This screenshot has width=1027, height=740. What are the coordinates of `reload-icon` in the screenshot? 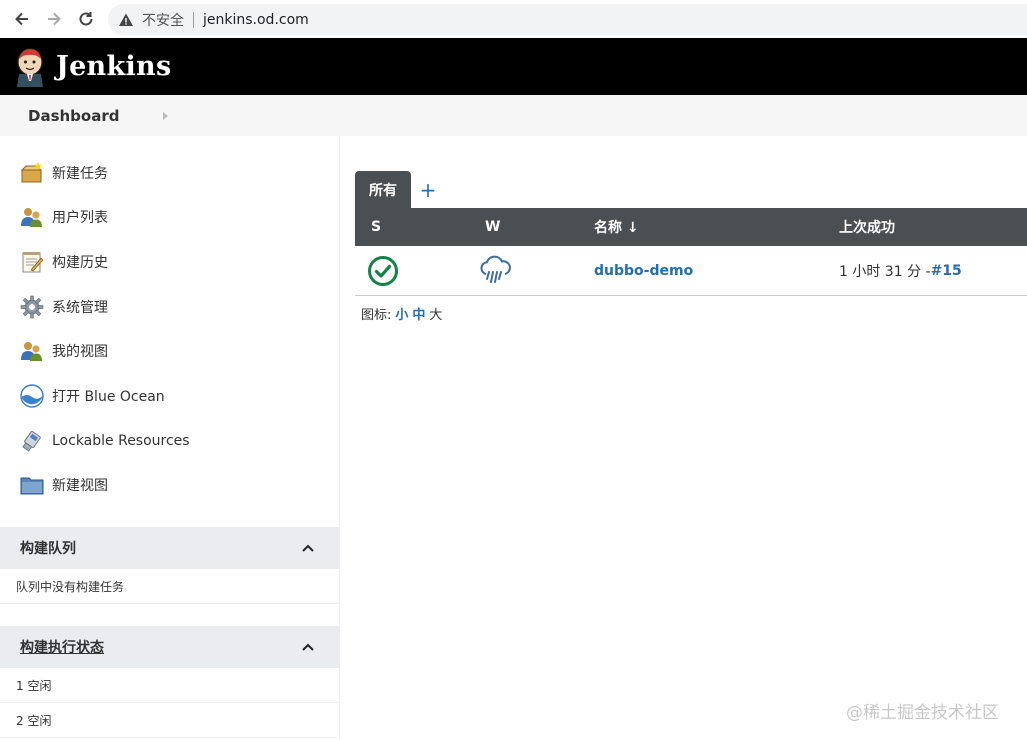 It's located at (86, 19).